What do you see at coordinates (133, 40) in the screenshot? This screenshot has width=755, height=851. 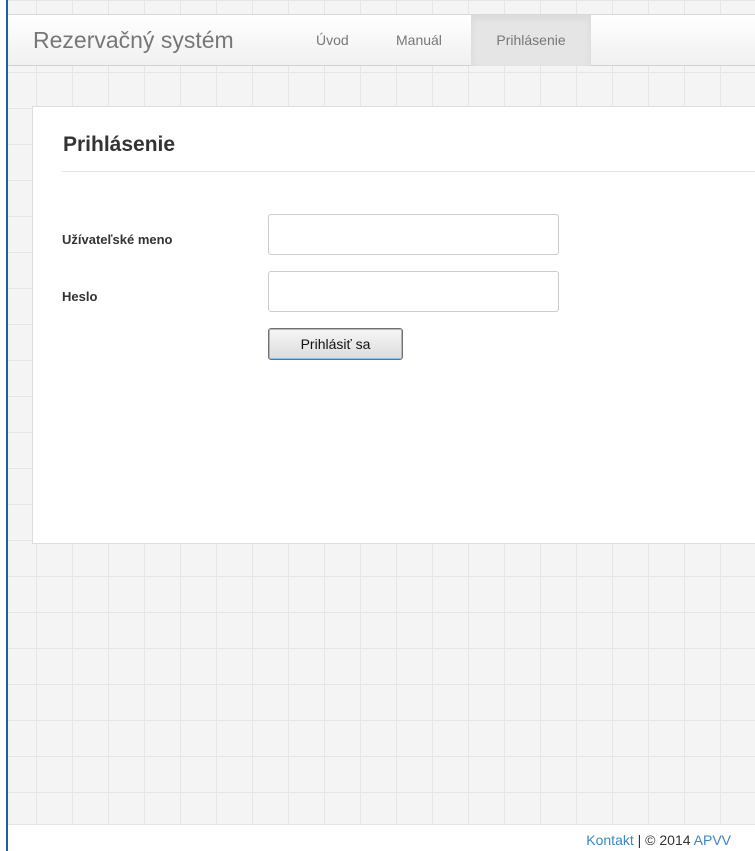 I see `brand-title: Rezervačný systém` at bounding box center [133, 40].